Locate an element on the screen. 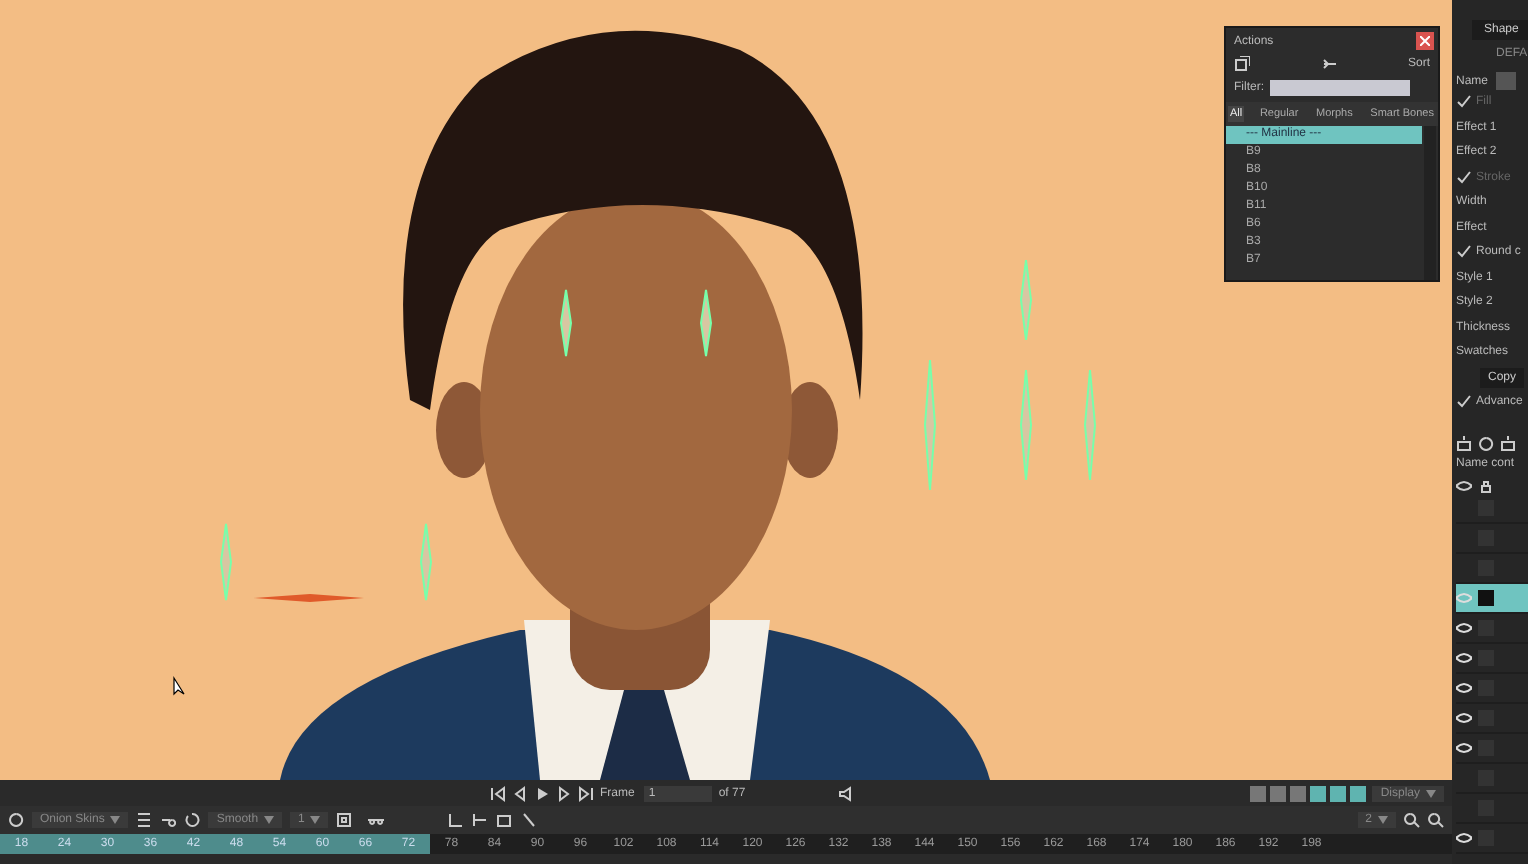 Image resolution: width=1528 pixels, height=864 pixels. zoom-out-icon is located at coordinates (1436, 820).